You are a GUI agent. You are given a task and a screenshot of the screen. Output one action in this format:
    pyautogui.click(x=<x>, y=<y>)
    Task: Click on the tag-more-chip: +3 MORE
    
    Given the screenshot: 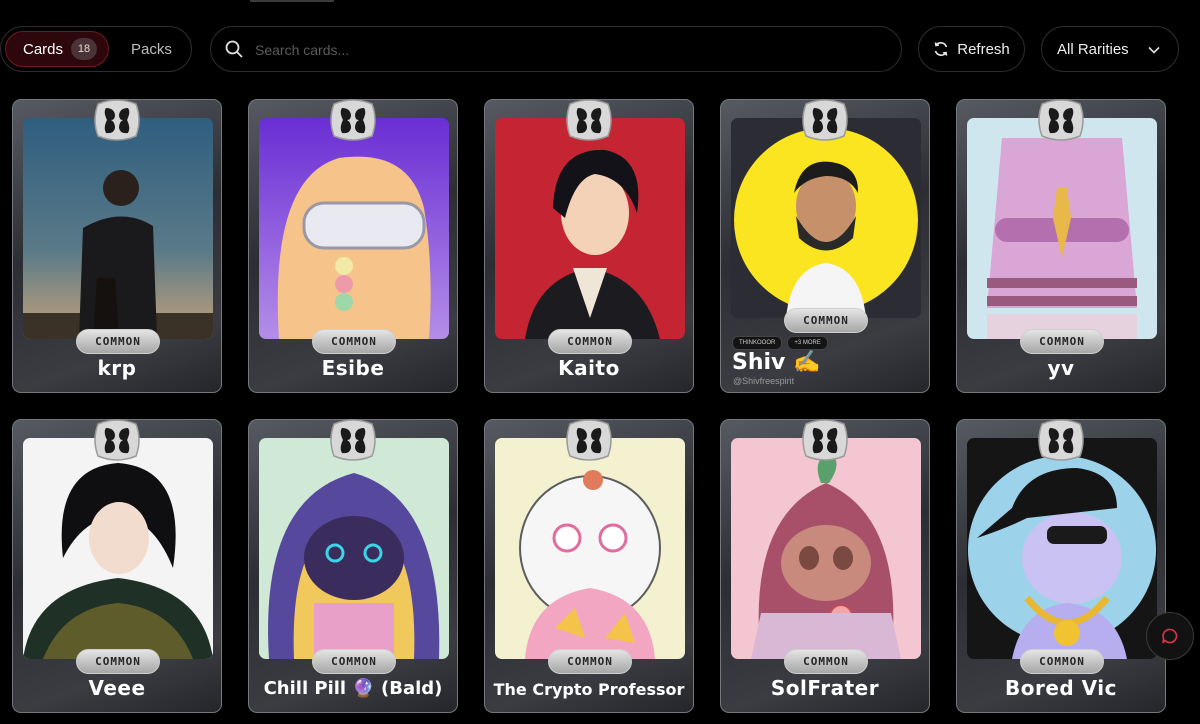 What is the action you would take?
    pyautogui.click(x=807, y=343)
    